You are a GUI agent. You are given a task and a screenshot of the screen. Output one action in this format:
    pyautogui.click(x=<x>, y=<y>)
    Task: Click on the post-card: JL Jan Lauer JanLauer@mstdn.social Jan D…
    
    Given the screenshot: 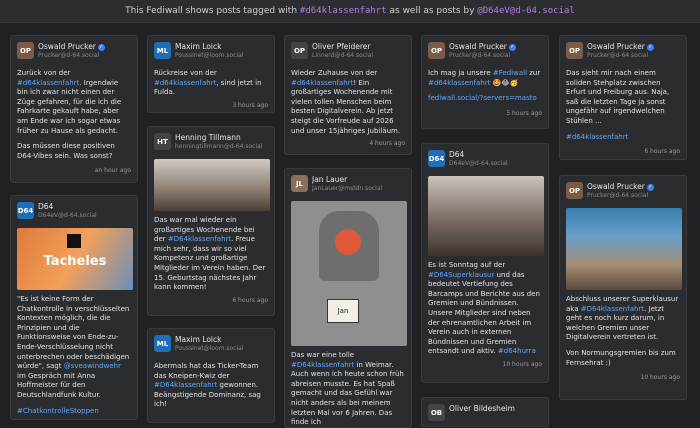 What is the action you would take?
    pyautogui.click(x=348, y=298)
    